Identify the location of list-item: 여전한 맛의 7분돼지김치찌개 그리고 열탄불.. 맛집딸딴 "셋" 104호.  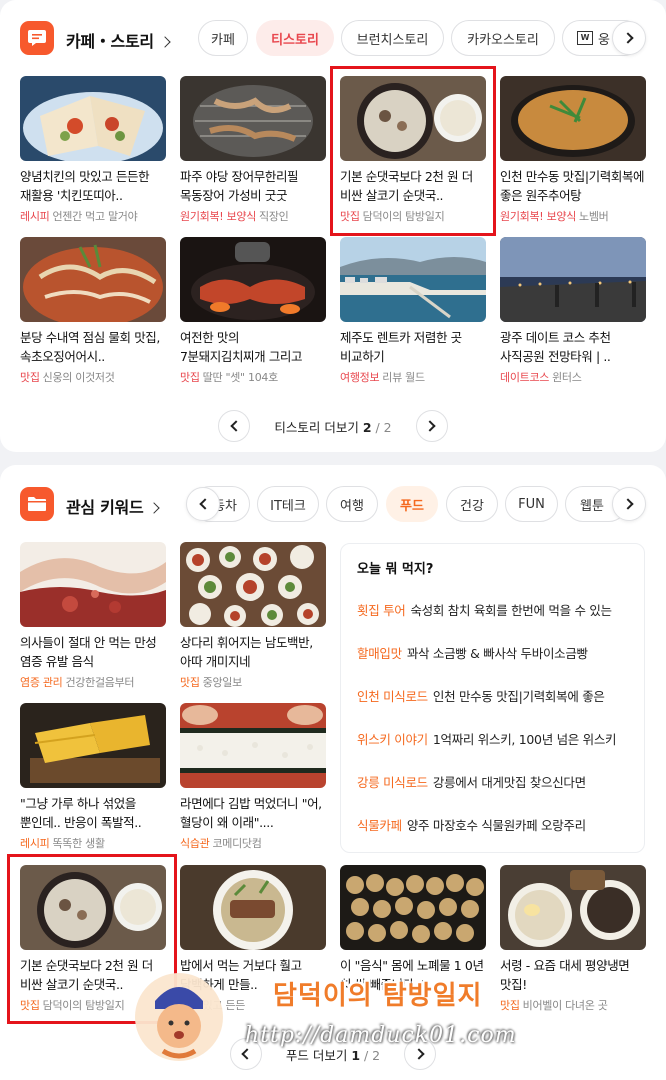
(253, 311).